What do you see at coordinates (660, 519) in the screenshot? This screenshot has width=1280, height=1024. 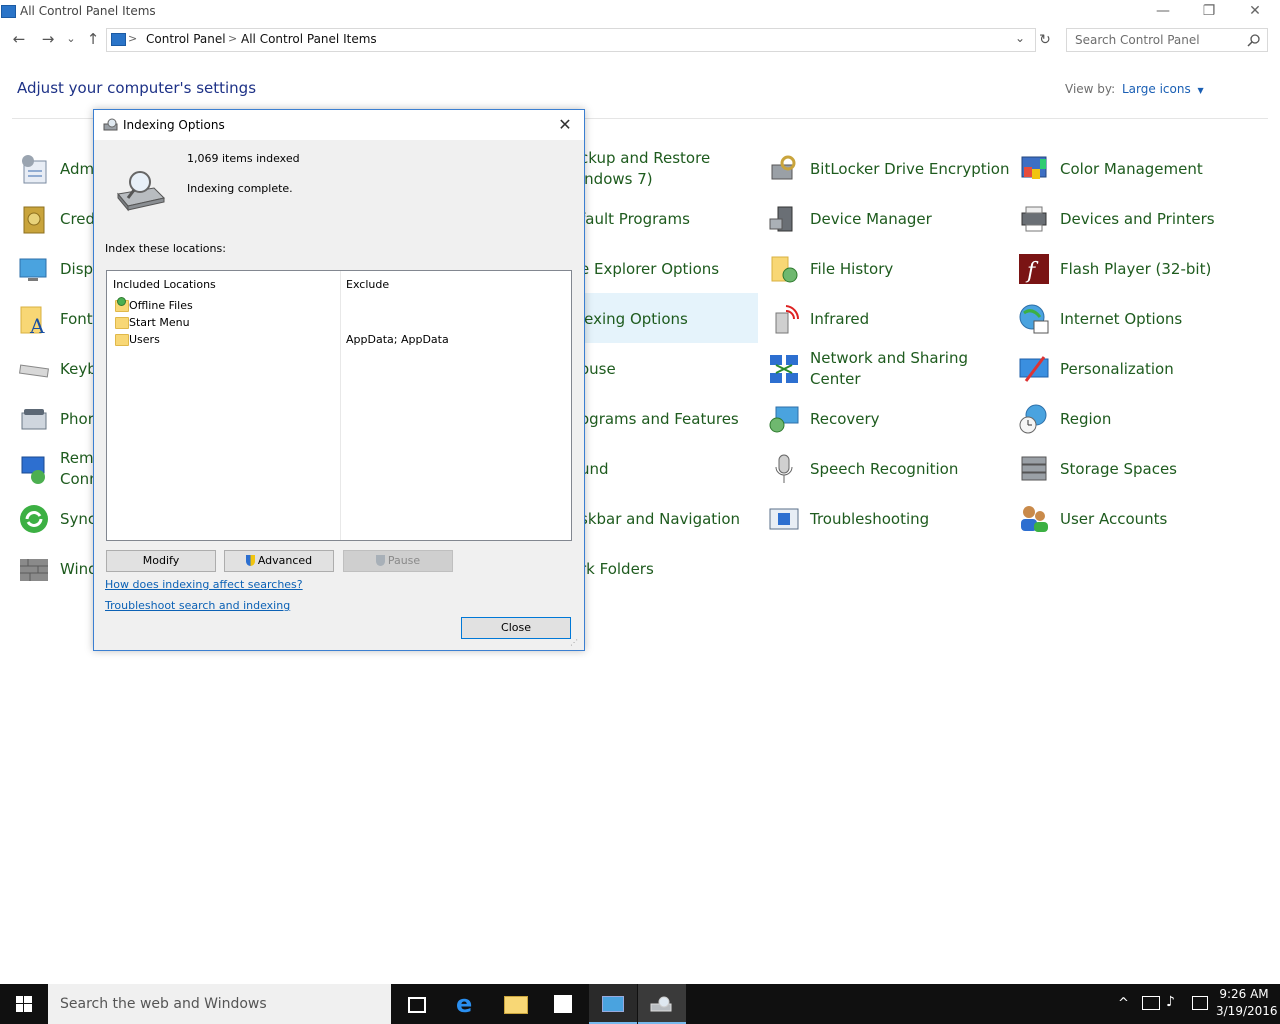 I see `item-taskbar-and-navigation: skbar and Navigation` at bounding box center [660, 519].